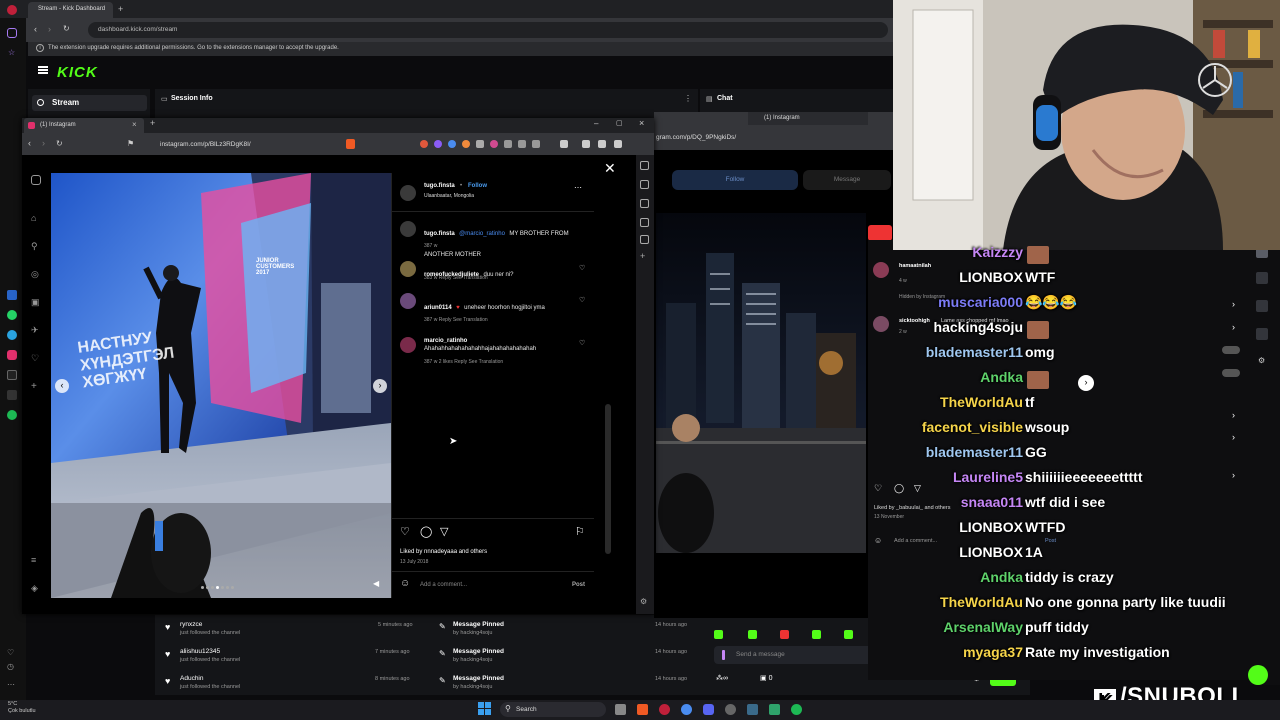  Describe the element at coordinates (34, 246) in the screenshot. I see `search-icon: ⚲` at that location.